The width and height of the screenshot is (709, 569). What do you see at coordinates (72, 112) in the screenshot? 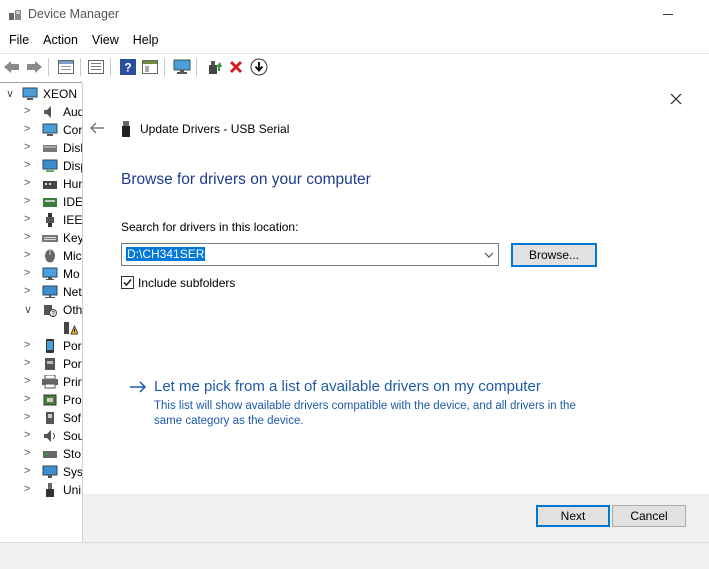
I see `tree-item-label: Aud` at bounding box center [72, 112].